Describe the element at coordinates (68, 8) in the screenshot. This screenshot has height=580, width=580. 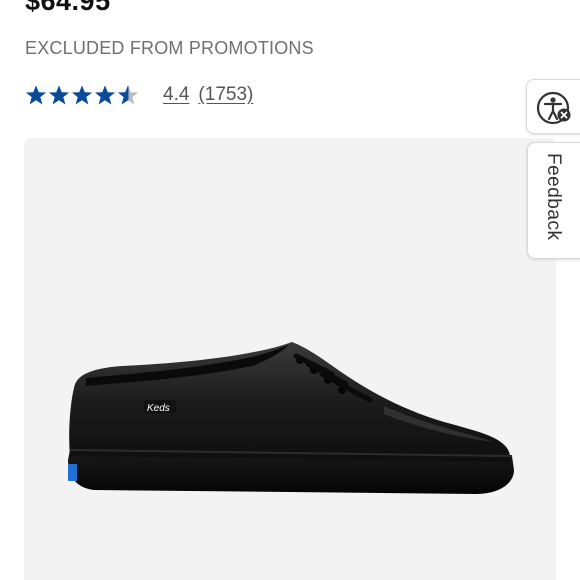
I see `product-price: $64.95` at that location.